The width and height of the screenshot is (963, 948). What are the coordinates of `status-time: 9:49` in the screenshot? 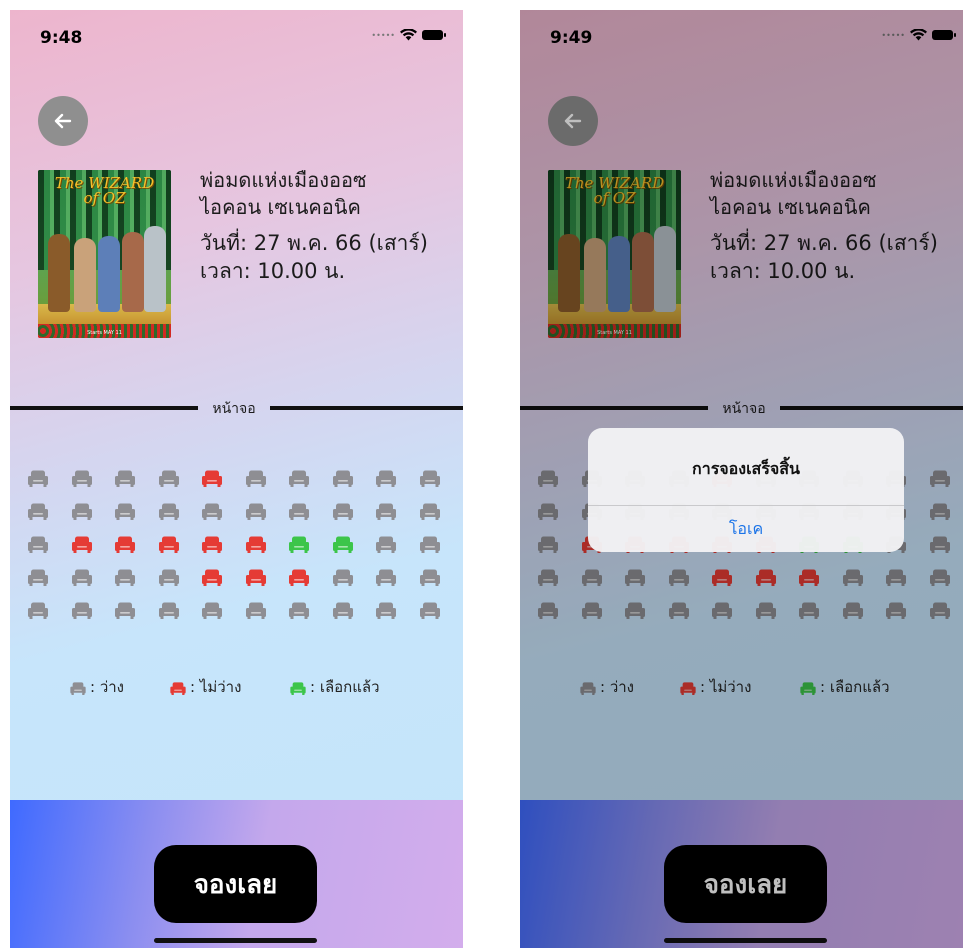 It's located at (571, 38).